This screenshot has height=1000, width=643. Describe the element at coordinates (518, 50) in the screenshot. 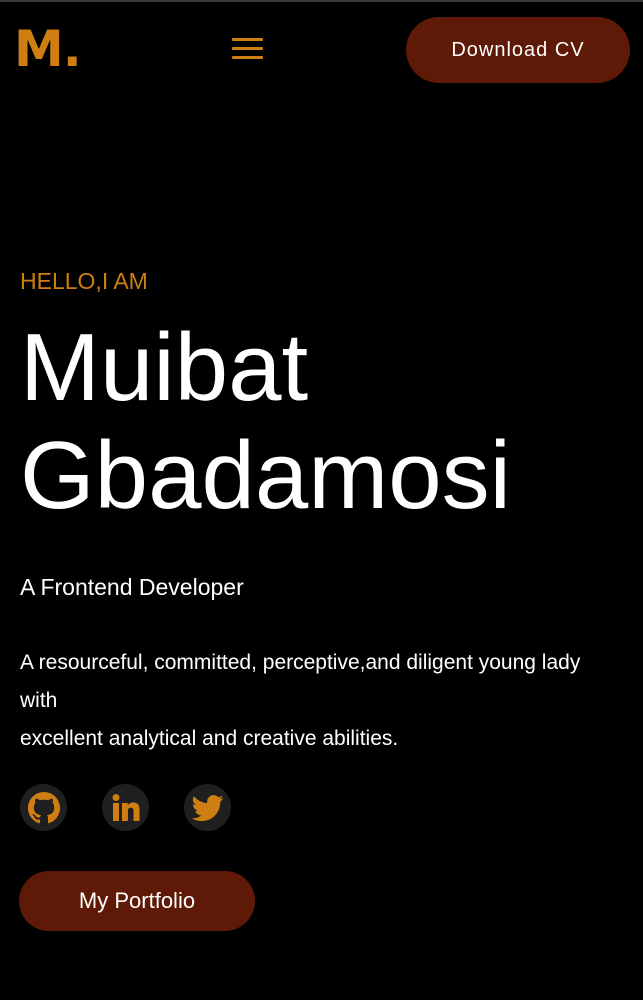

I see `download-cv-button: Download CV` at that location.